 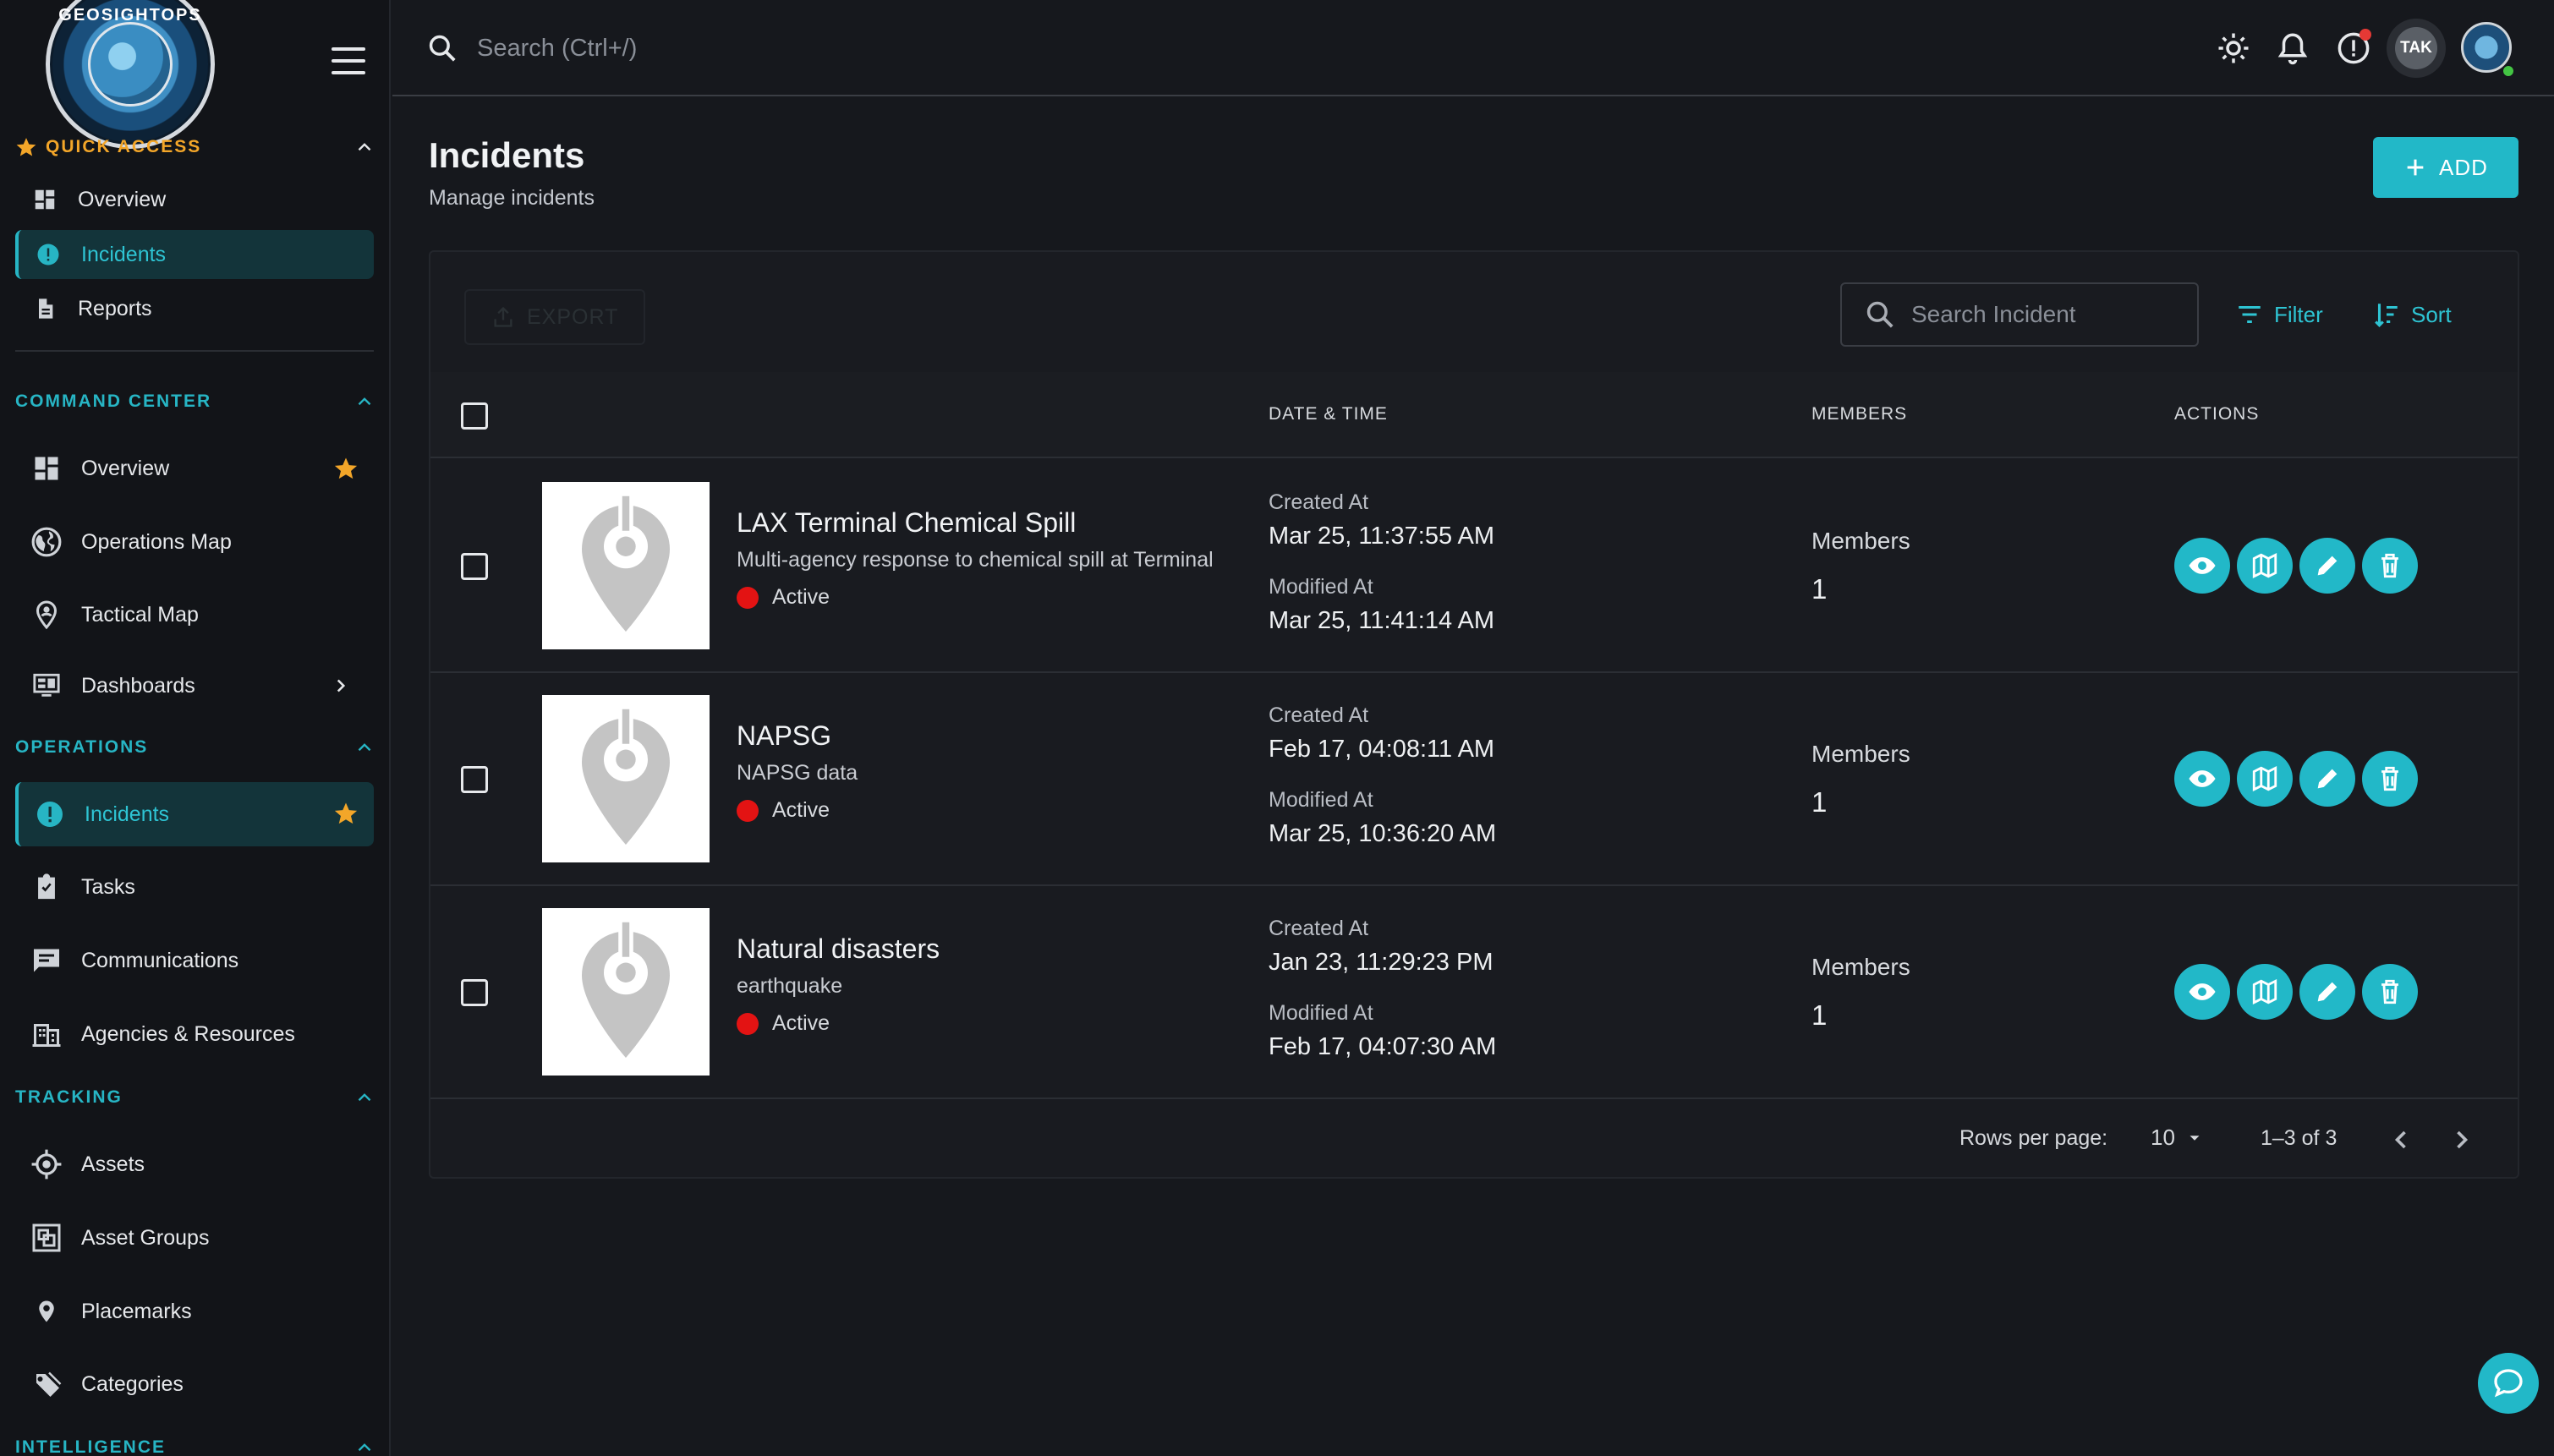 What do you see at coordinates (194, 1035) in the screenshot?
I see `sidebar-item-agencies-resources: Agencies & Resources` at bounding box center [194, 1035].